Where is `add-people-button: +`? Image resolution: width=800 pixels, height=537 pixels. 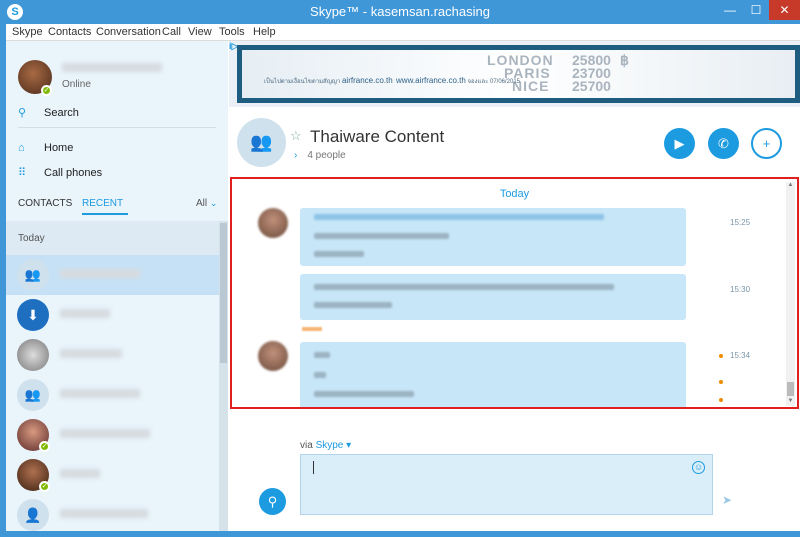
add-people-button: + is located at coordinates (766, 143).